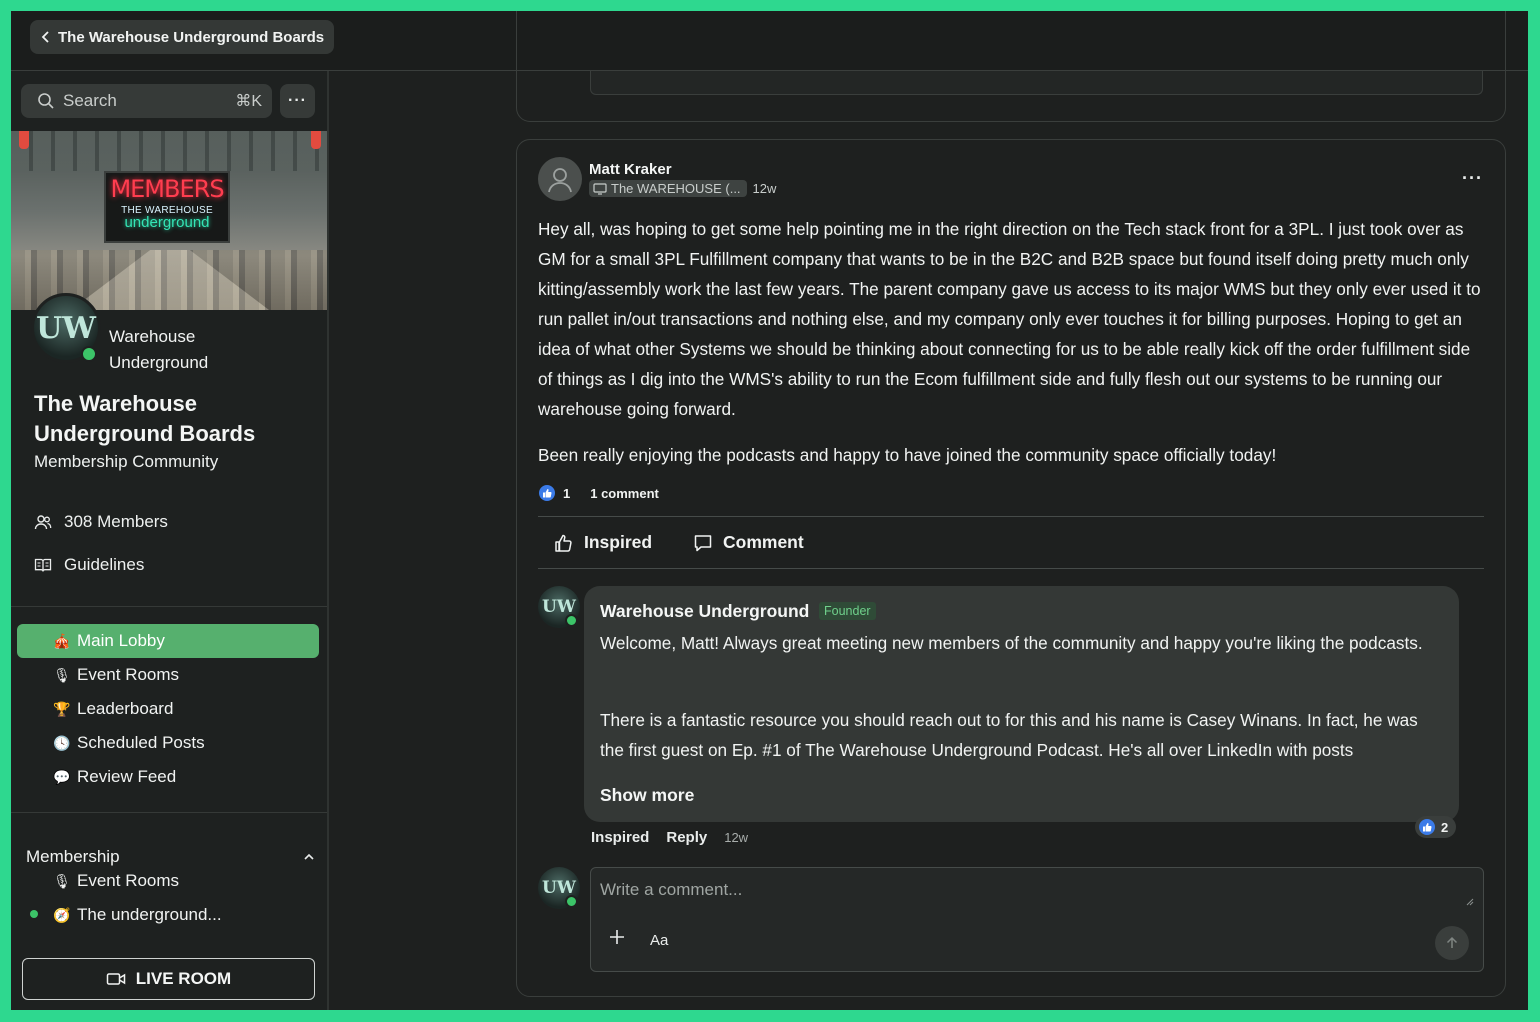 The height and width of the screenshot is (1022, 1540). Describe the element at coordinates (703, 542) in the screenshot. I see `comment-icon` at that location.